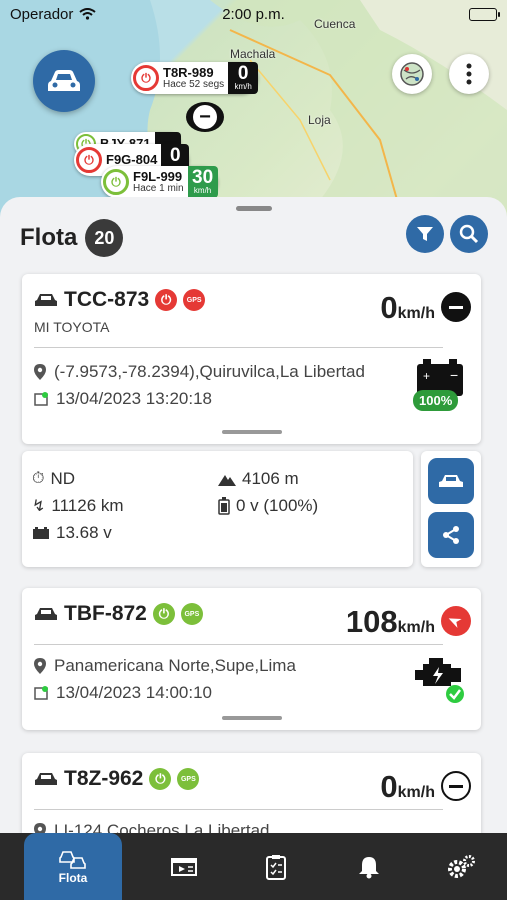 The image size is (507, 900). I want to click on car-logo-icon, so click(64, 80).